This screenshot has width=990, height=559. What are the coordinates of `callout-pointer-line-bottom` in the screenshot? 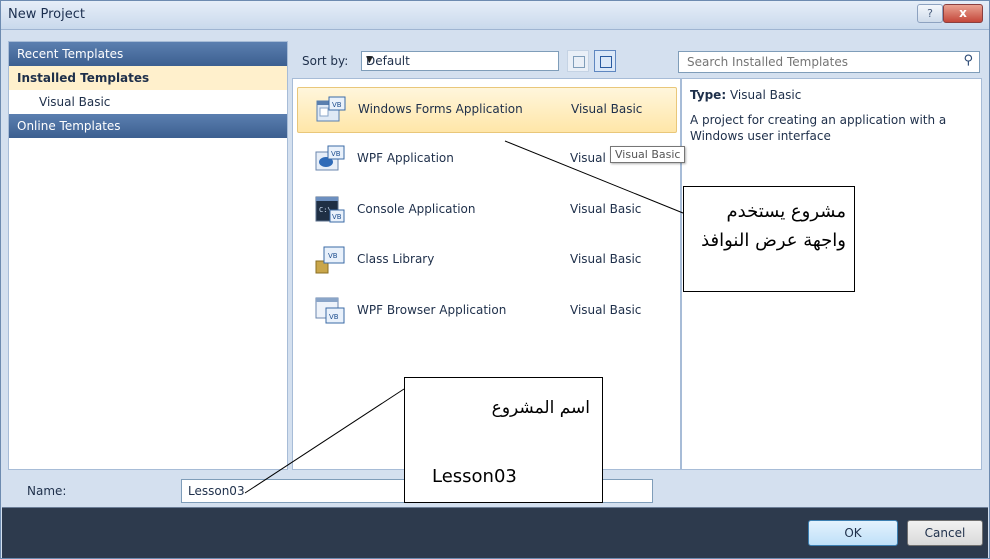 It's located at (324, 441).